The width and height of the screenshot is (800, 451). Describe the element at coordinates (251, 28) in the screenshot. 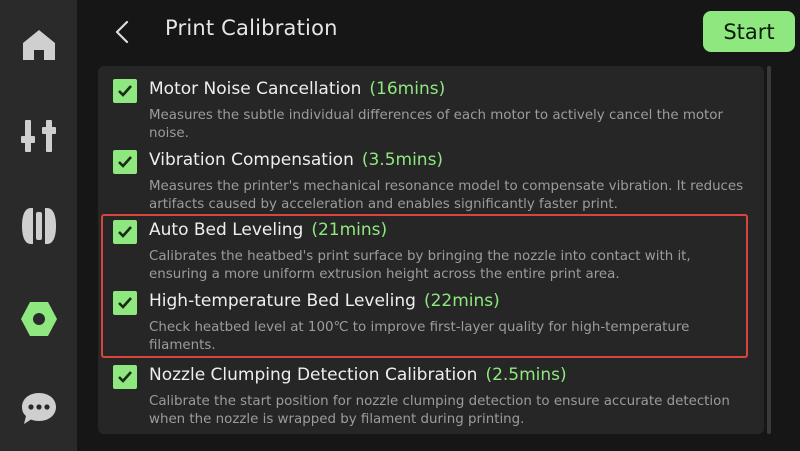

I see `page-title: Print Calibration` at that location.